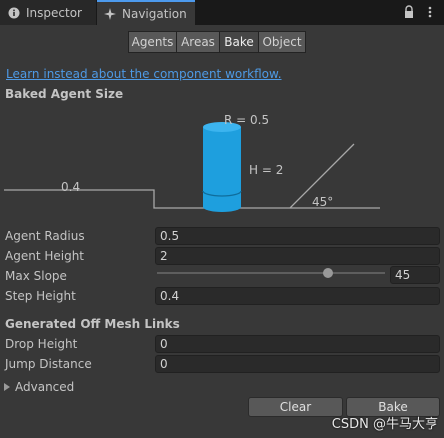  Describe the element at coordinates (282, 42) in the screenshot. I see `toolbar-object-button: Object` at that location.